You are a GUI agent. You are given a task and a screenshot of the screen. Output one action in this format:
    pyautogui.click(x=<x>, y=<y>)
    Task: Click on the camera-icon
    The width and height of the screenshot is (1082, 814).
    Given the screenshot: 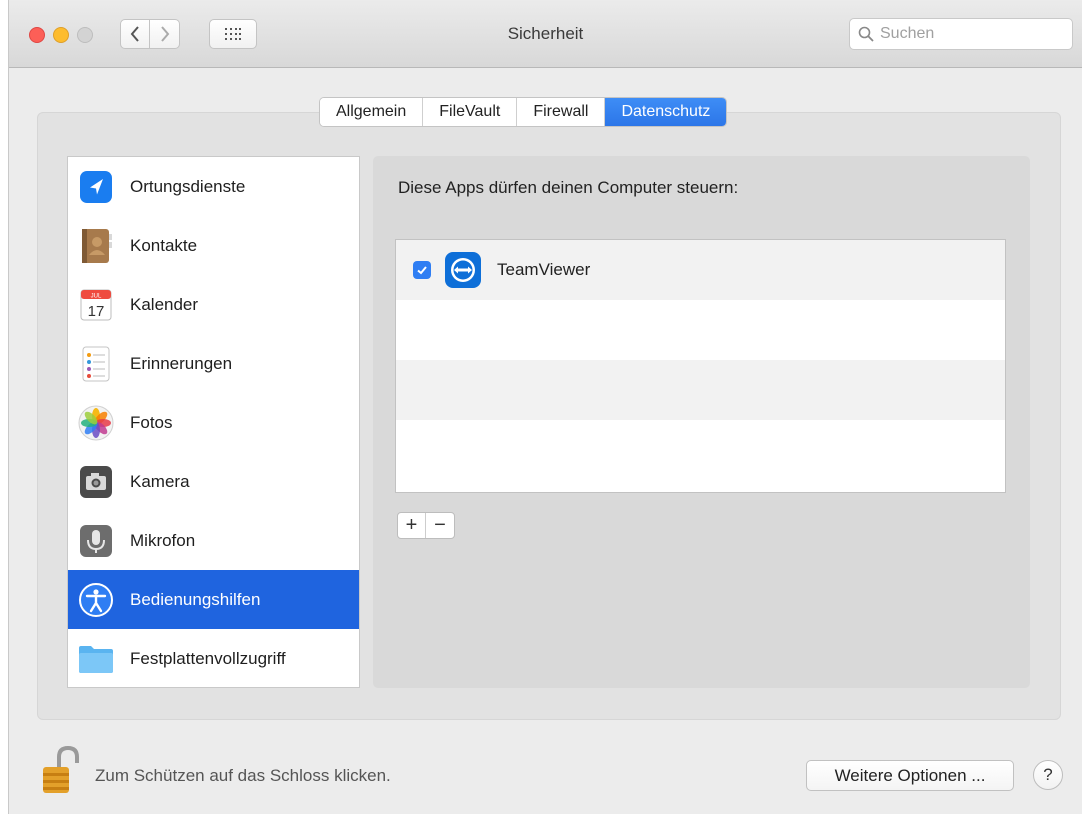 What is the action you would take?
    pyautogui.click(x=96, y=482)
    